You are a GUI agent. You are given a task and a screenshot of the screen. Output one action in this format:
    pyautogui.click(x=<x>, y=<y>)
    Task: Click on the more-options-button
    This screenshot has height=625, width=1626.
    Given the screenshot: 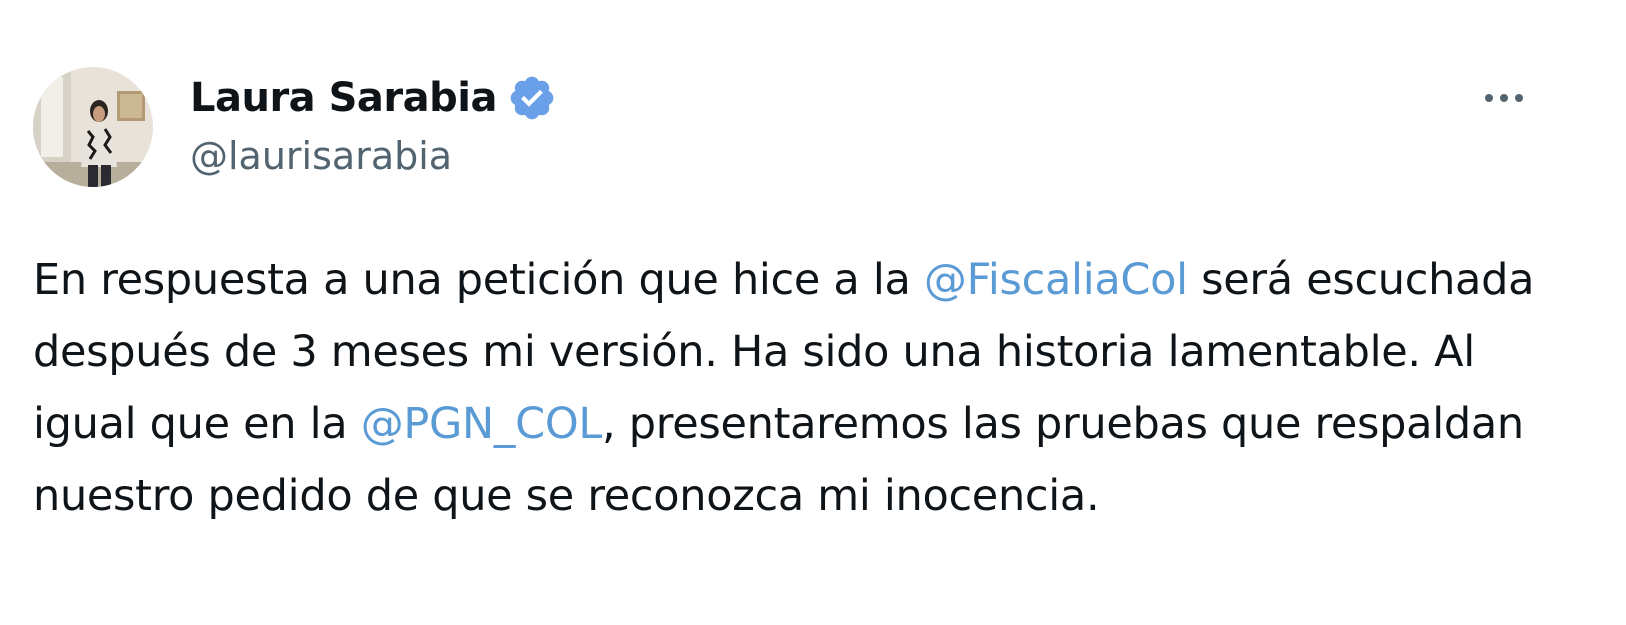 What is the action you would take?
    pyautogui.click(x=1504, y=98)
    